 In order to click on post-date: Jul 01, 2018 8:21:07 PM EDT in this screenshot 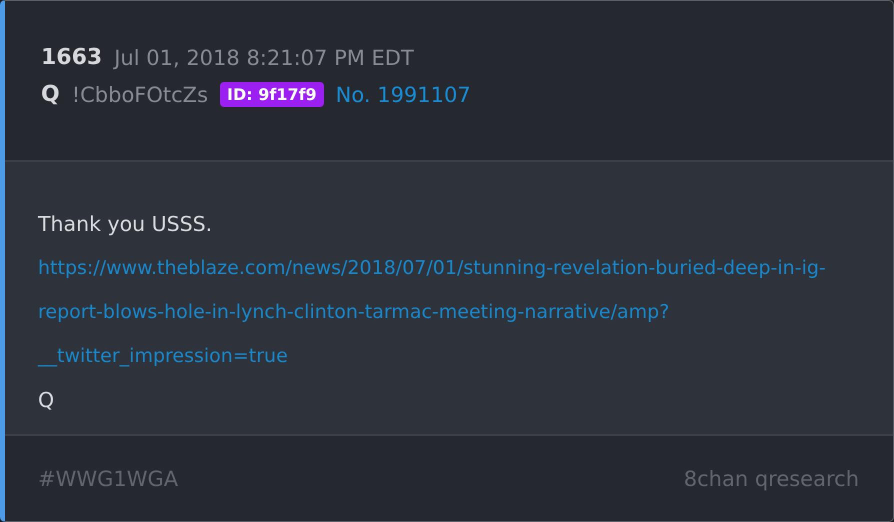, I will do `click(264, 58)`.